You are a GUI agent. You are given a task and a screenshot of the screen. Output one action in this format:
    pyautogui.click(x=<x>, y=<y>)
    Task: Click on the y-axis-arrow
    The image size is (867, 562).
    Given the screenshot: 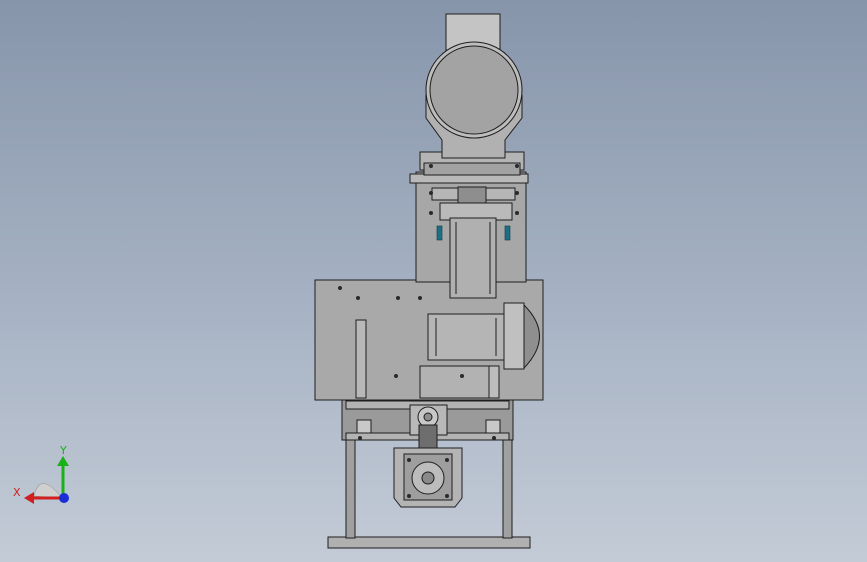 What is the action you would take?
    pyautogui.click(x=63, y=461)
    